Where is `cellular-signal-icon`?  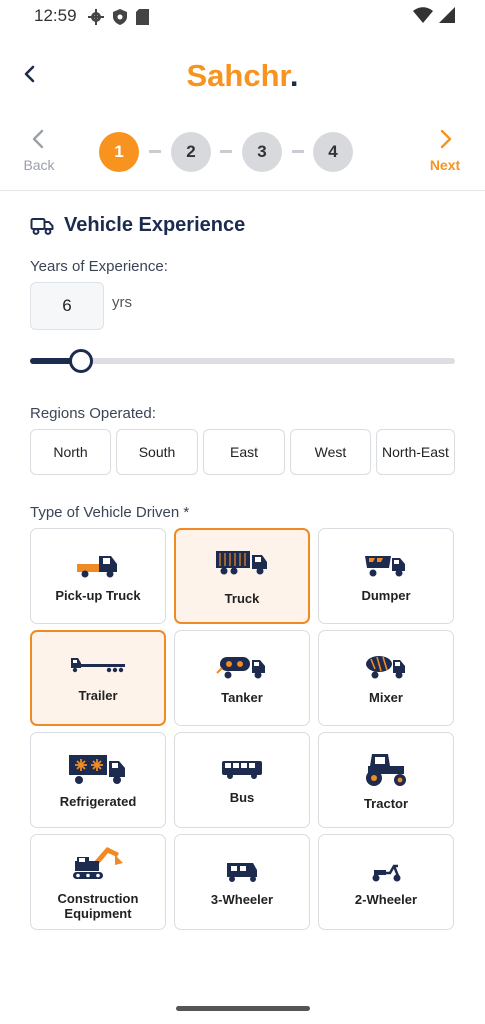
cellular-signal-icon is located at coordinates (447, 15).